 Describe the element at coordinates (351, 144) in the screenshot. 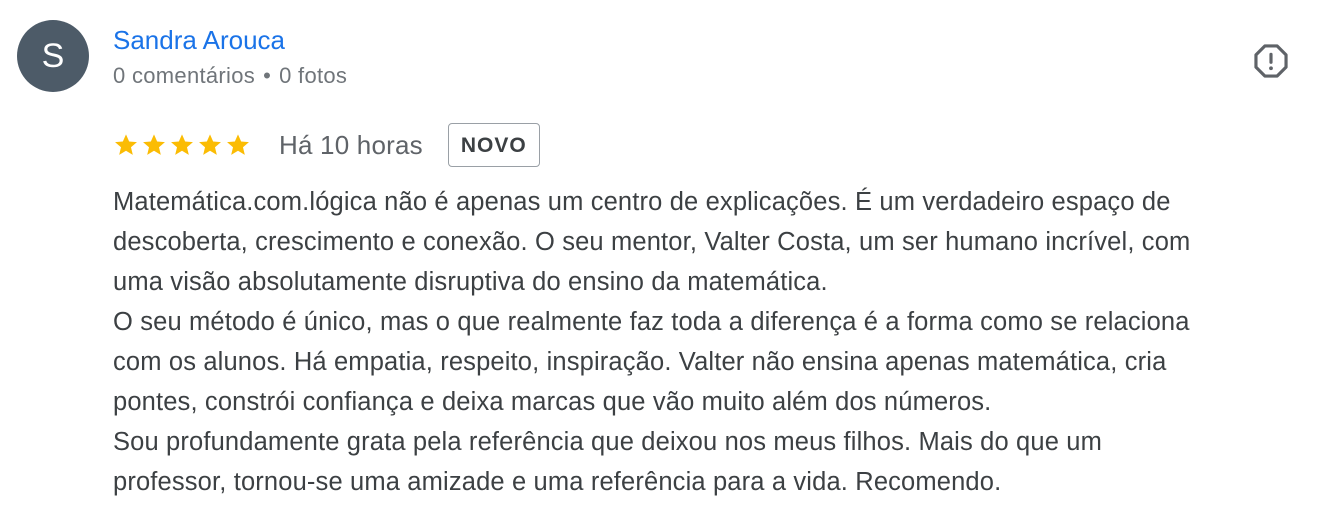

I see `review-time: Há 10 horas` at that location.